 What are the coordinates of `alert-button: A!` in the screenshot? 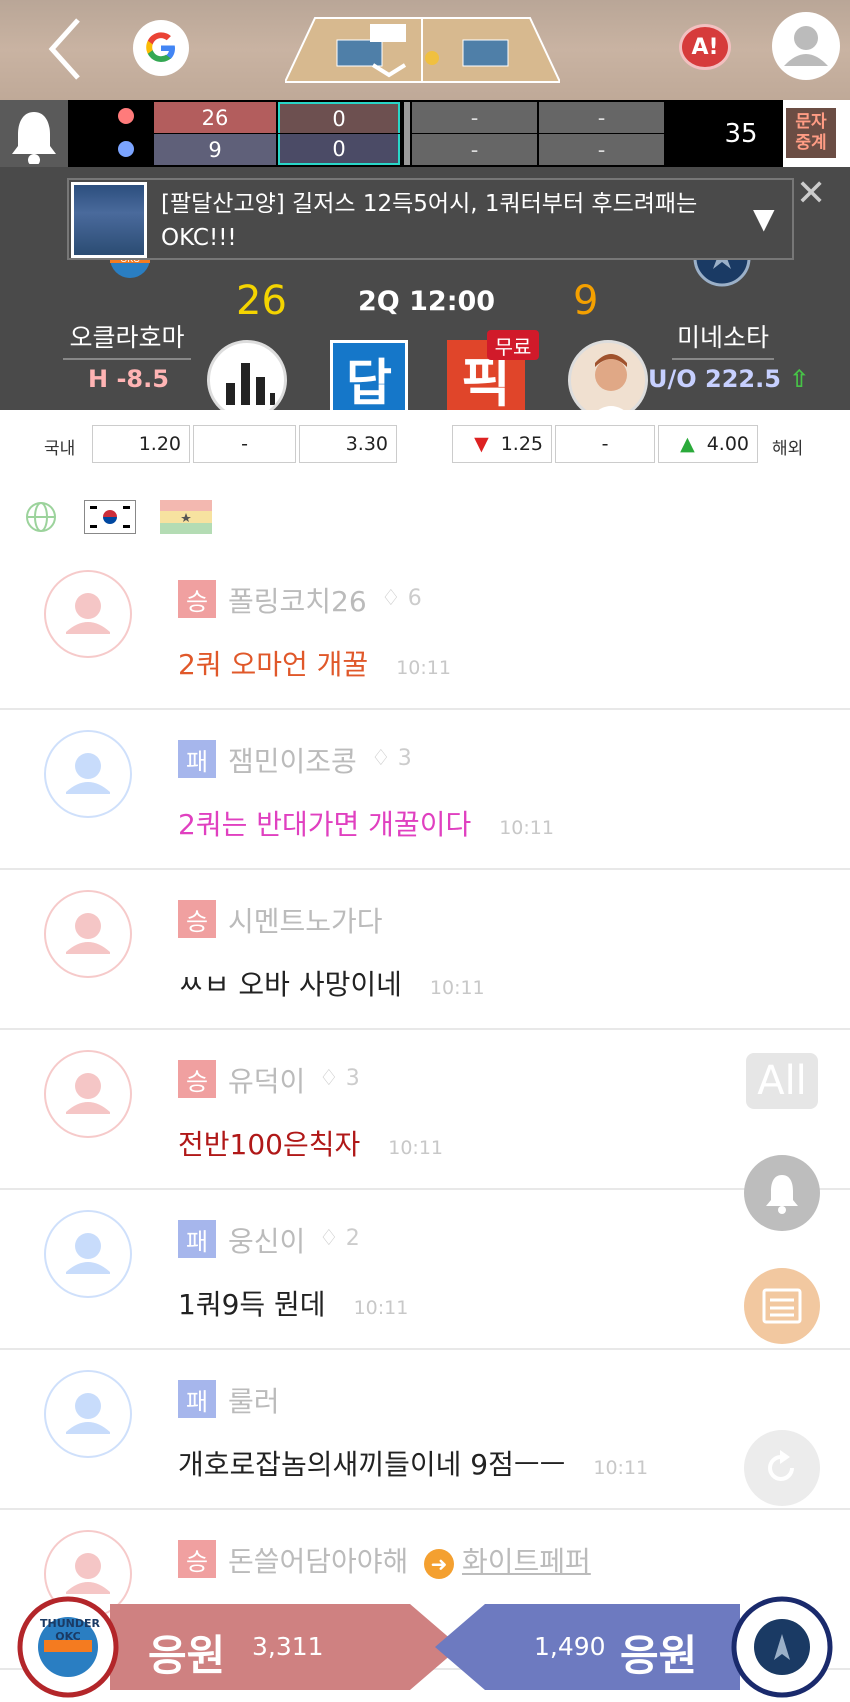 It's located at (705, 47).